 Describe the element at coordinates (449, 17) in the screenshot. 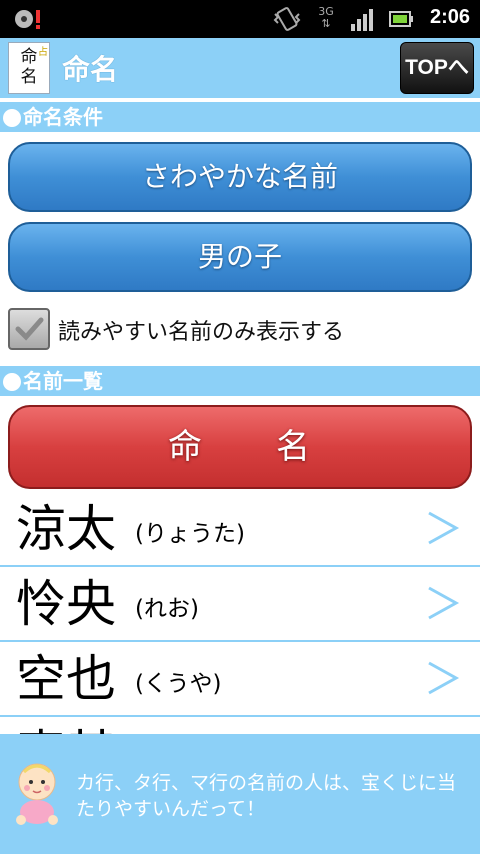

I see `status-time: 2:06` at that location.